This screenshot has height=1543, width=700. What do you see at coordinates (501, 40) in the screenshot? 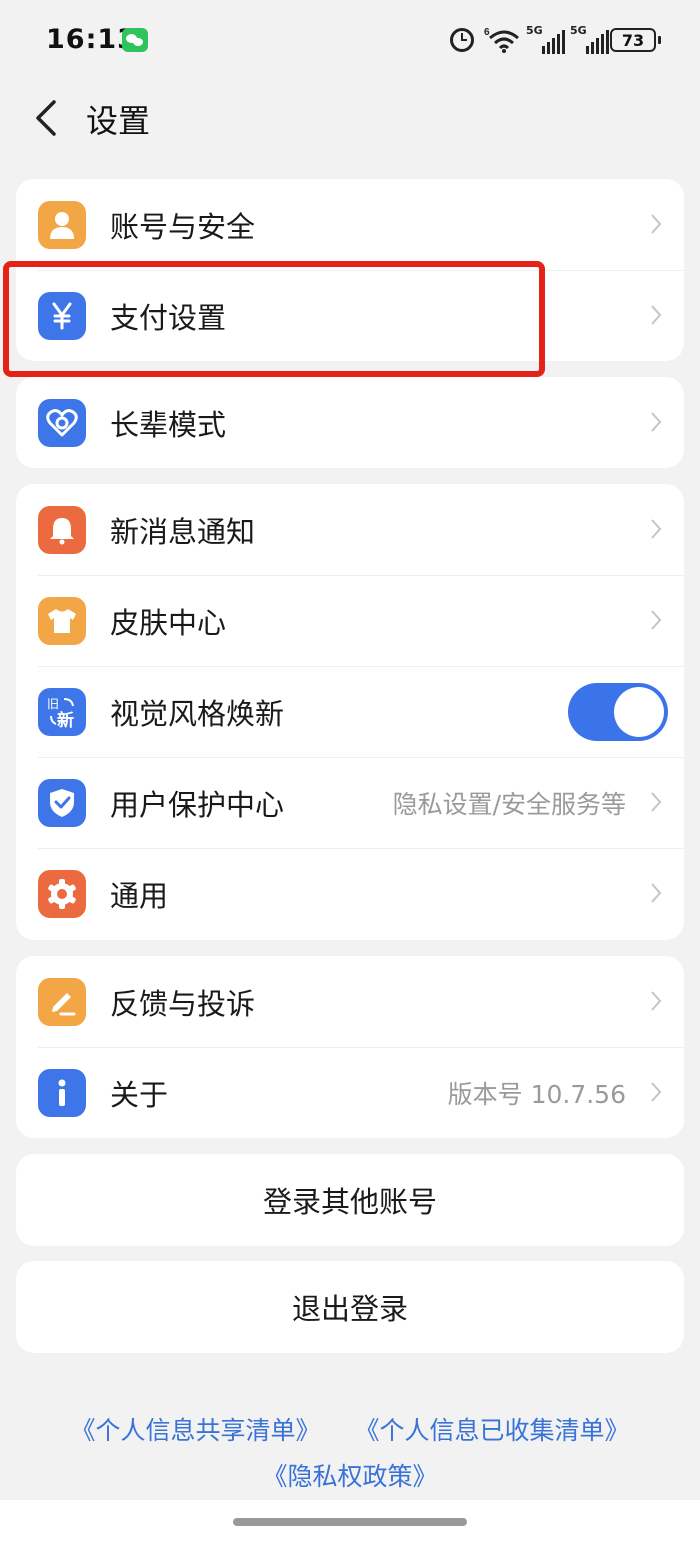
I see `wifi-icon: 6` at bounding box center [501, 40].